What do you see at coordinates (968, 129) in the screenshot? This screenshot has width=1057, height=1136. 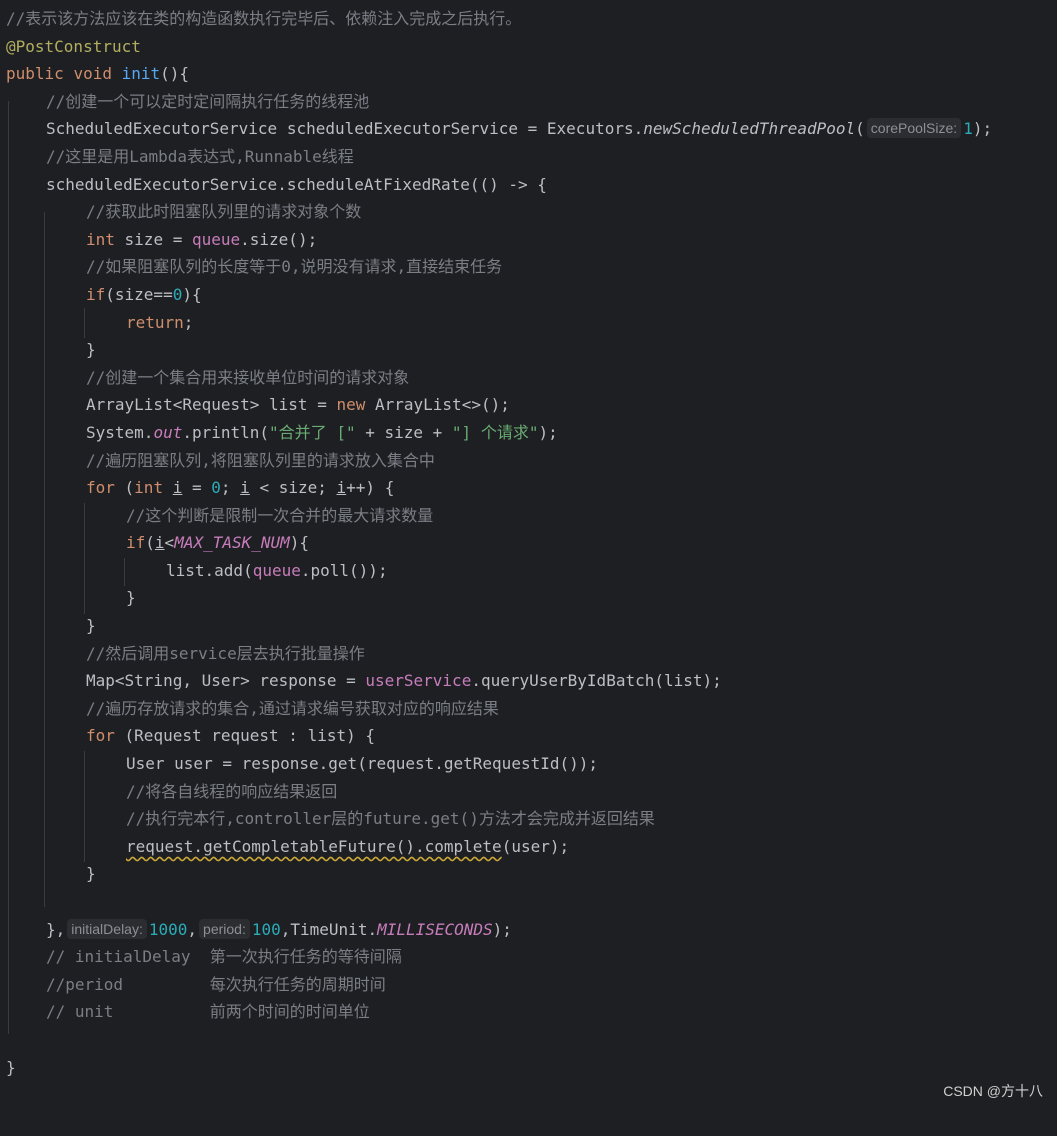 I see `number-literal: 1` at bounding box center [968, 129].